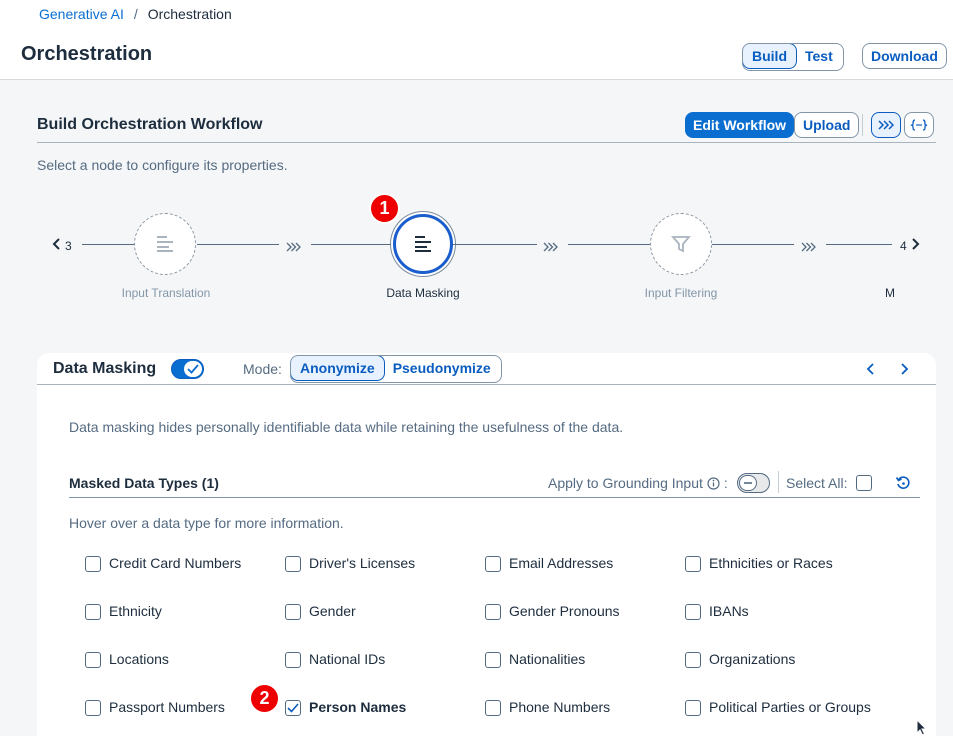 This screenshot has height=736, width=953. I want to click on data-type-label: Driver's Licenses, so click(362, 563).